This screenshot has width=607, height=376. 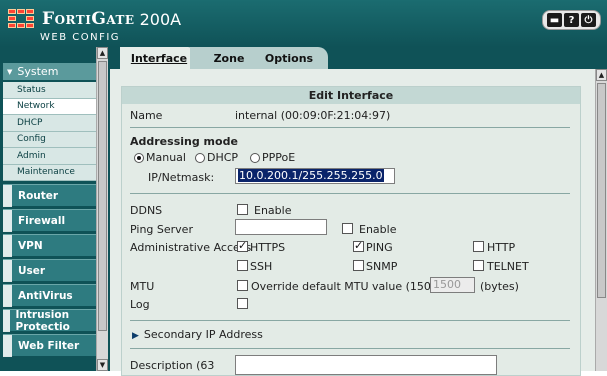 I want to click on sidebar-item-label: Router, so click(x=38, y=195).